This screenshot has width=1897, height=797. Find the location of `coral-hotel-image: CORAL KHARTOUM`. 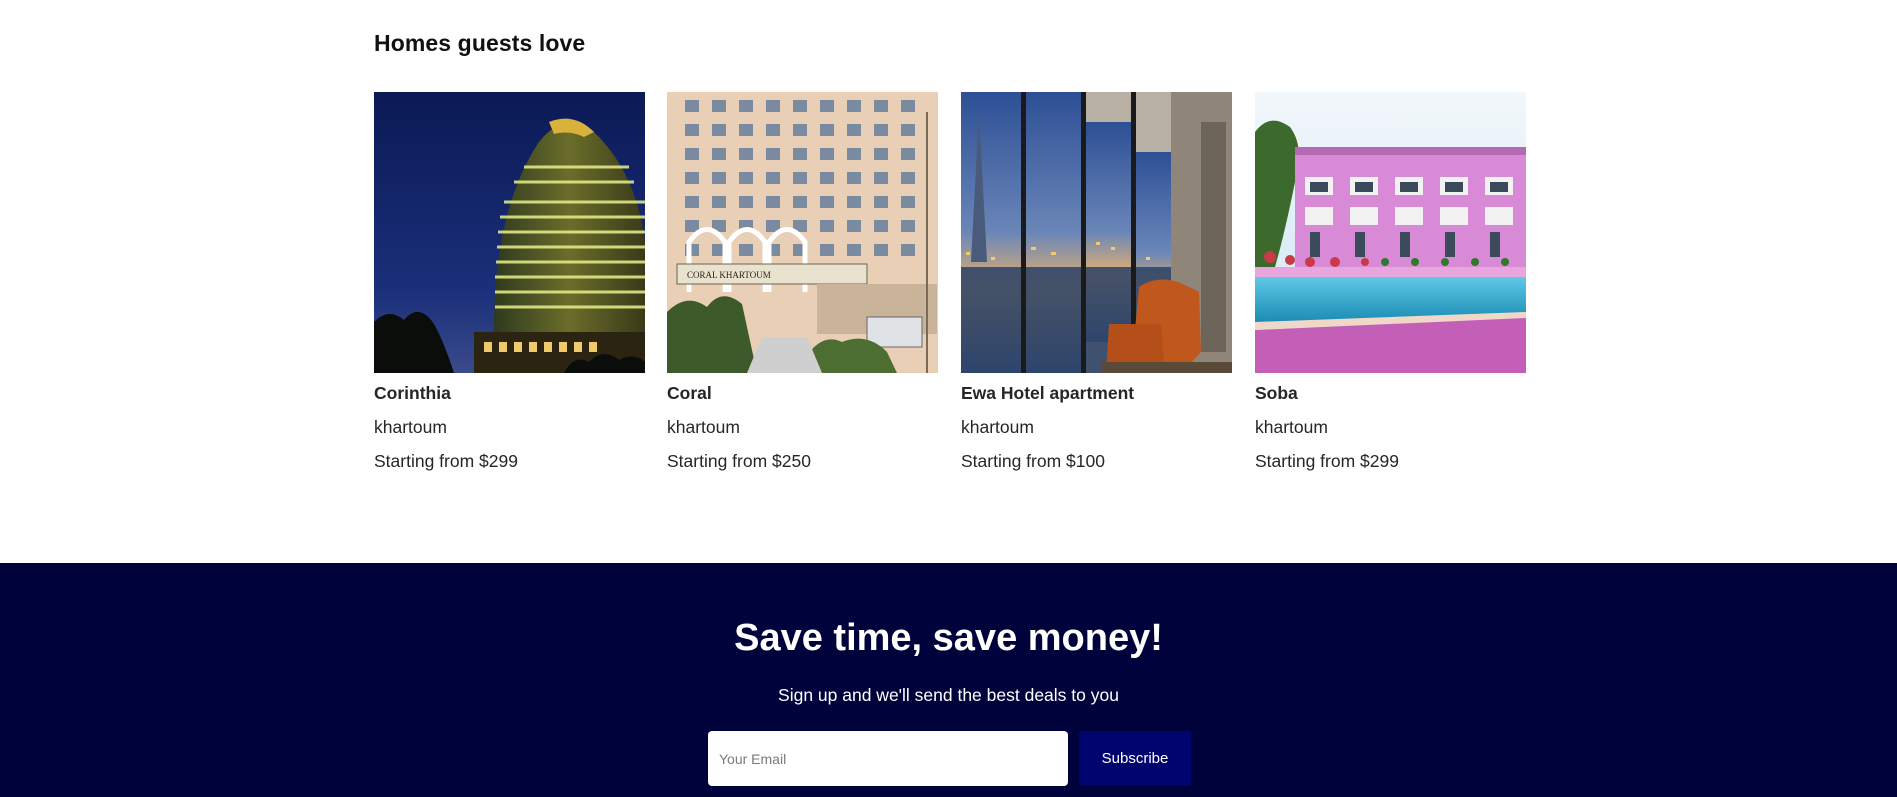

coral-hotel-image: CORAL KHARTOUM is located at coordinates (802, 232).